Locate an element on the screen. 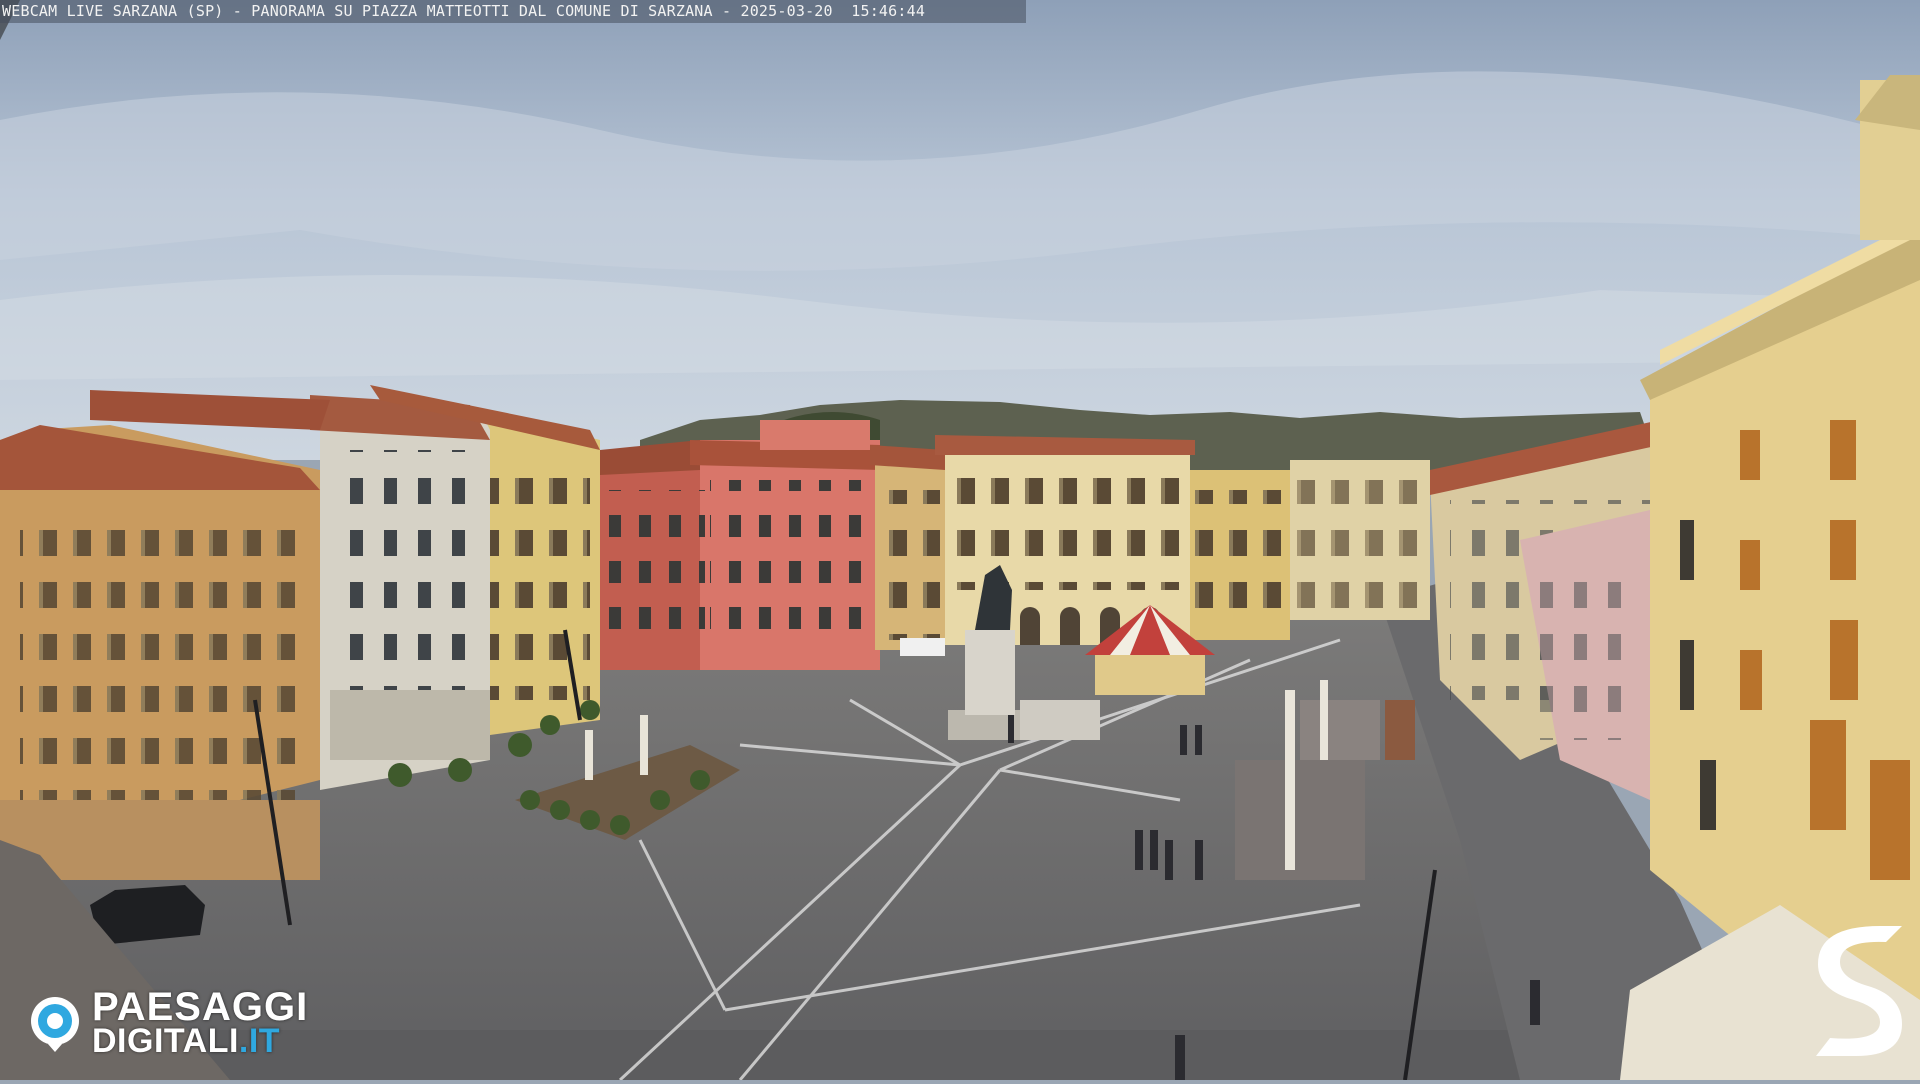 Image resolution: width=1920 pixels, height=1084 pixels. logo-brand-line1: PAESAGGI is located at coordinates (200, 1007).